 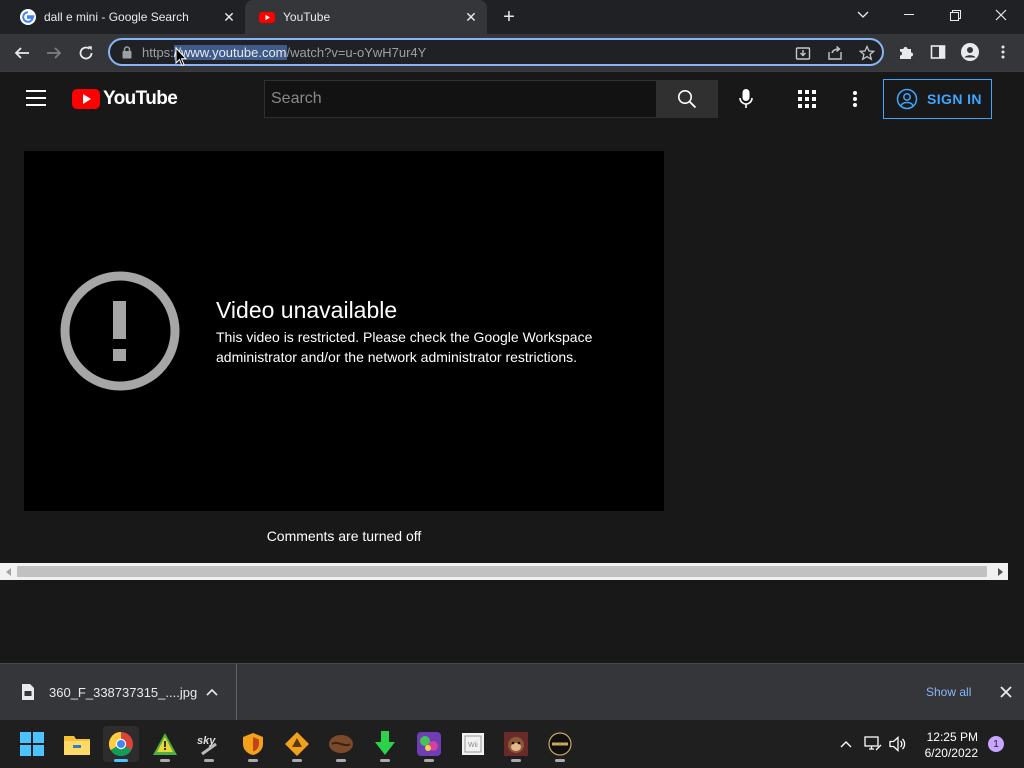 I want to click on search-input, so click(x=460, y=99).